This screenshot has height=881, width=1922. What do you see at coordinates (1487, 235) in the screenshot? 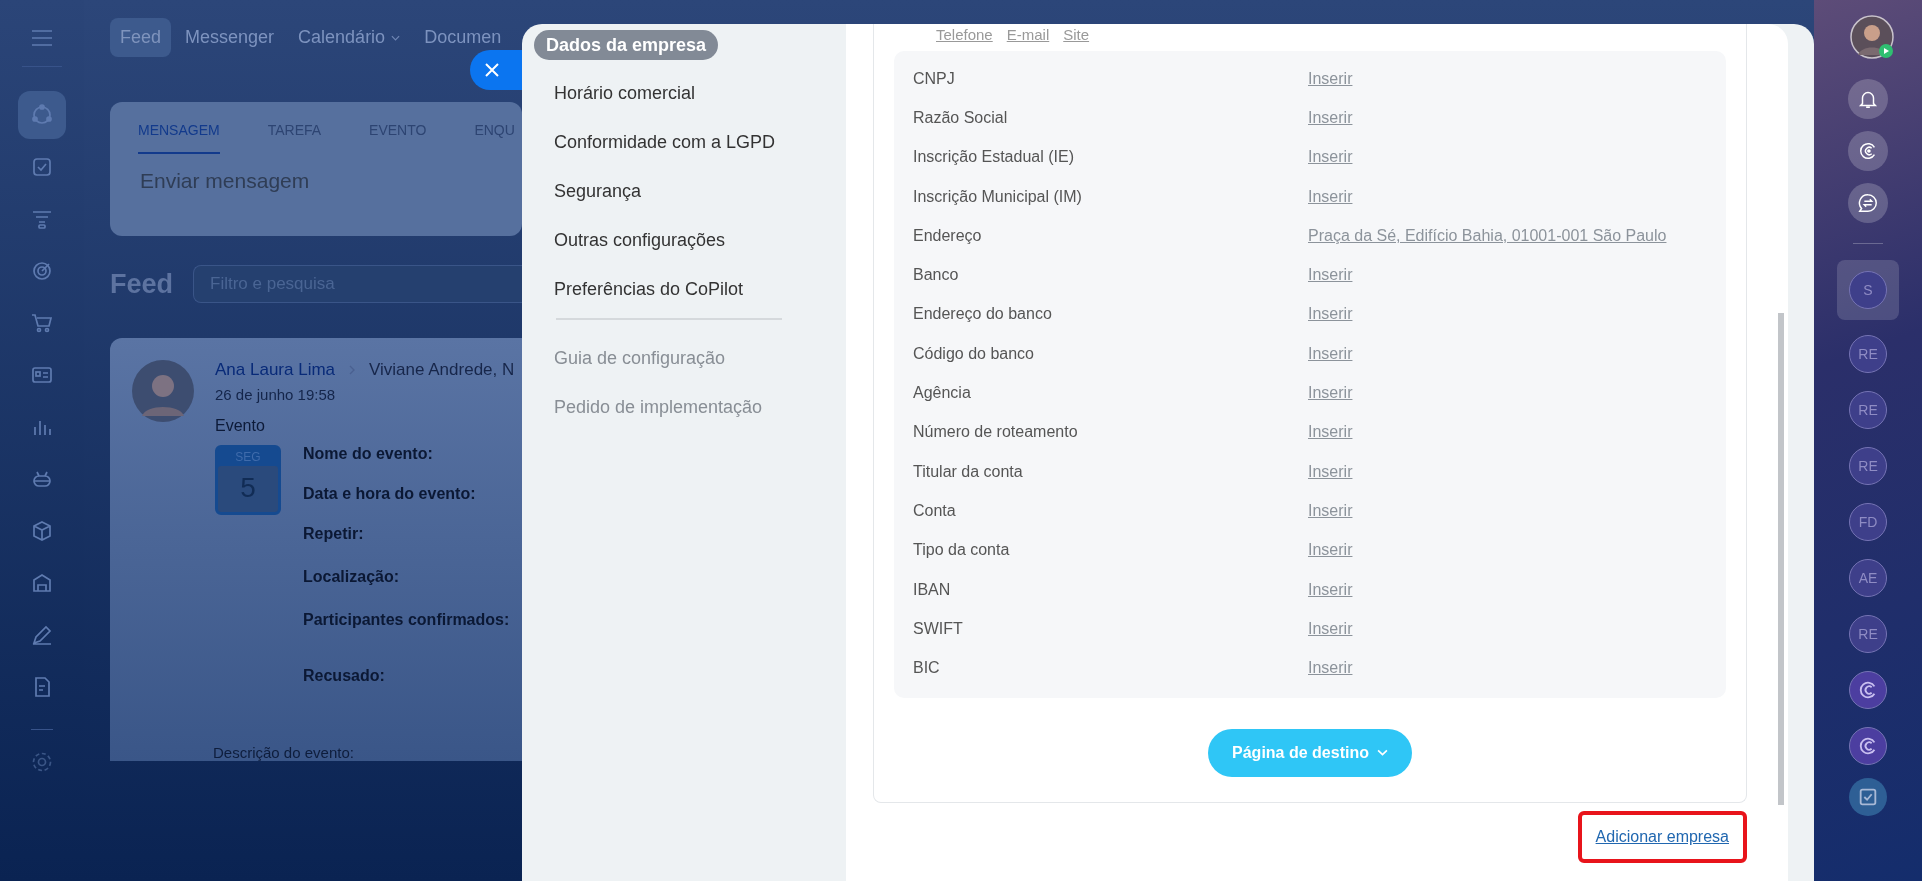
I see `field-value-link: Praça da Sé, Edifício Bahia, 01001-001 São Paulo` at bounding box center [1487, 235].